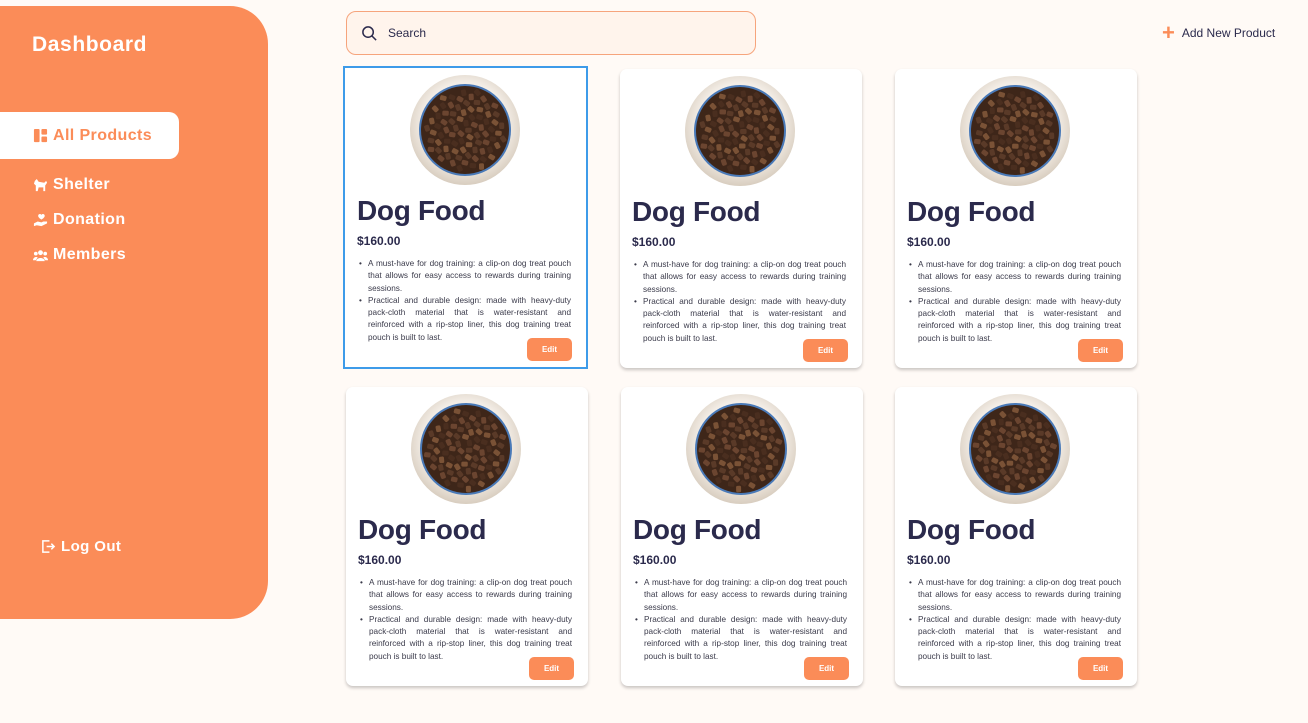 The image size is (1308, 723). What do you see at coordinates (90, 44) in the screenshot?
I see `sidebar-title: Dashboard` at bounding box center [90, 44].